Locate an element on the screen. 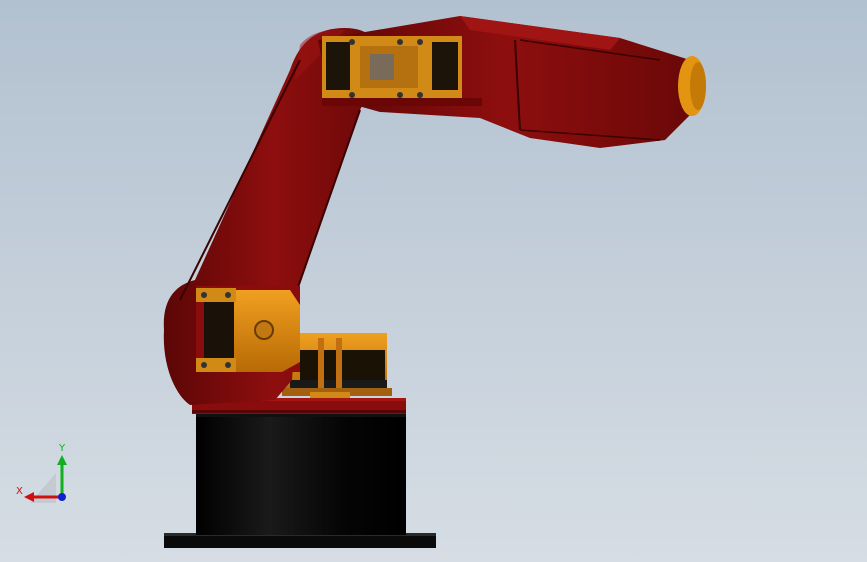  axis-triad is located at coordinates (45, 479).